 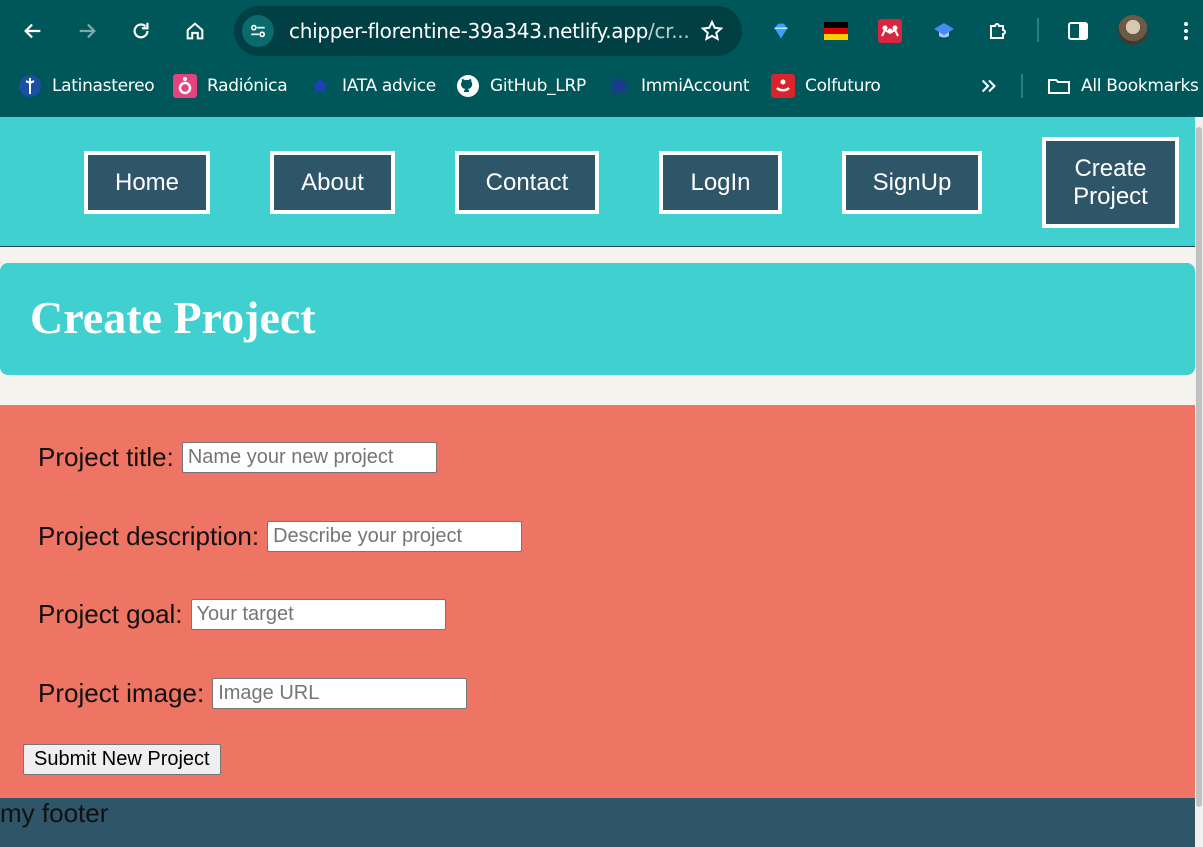 I want to click on toolbar-divider, so click(x=1038, y=30).